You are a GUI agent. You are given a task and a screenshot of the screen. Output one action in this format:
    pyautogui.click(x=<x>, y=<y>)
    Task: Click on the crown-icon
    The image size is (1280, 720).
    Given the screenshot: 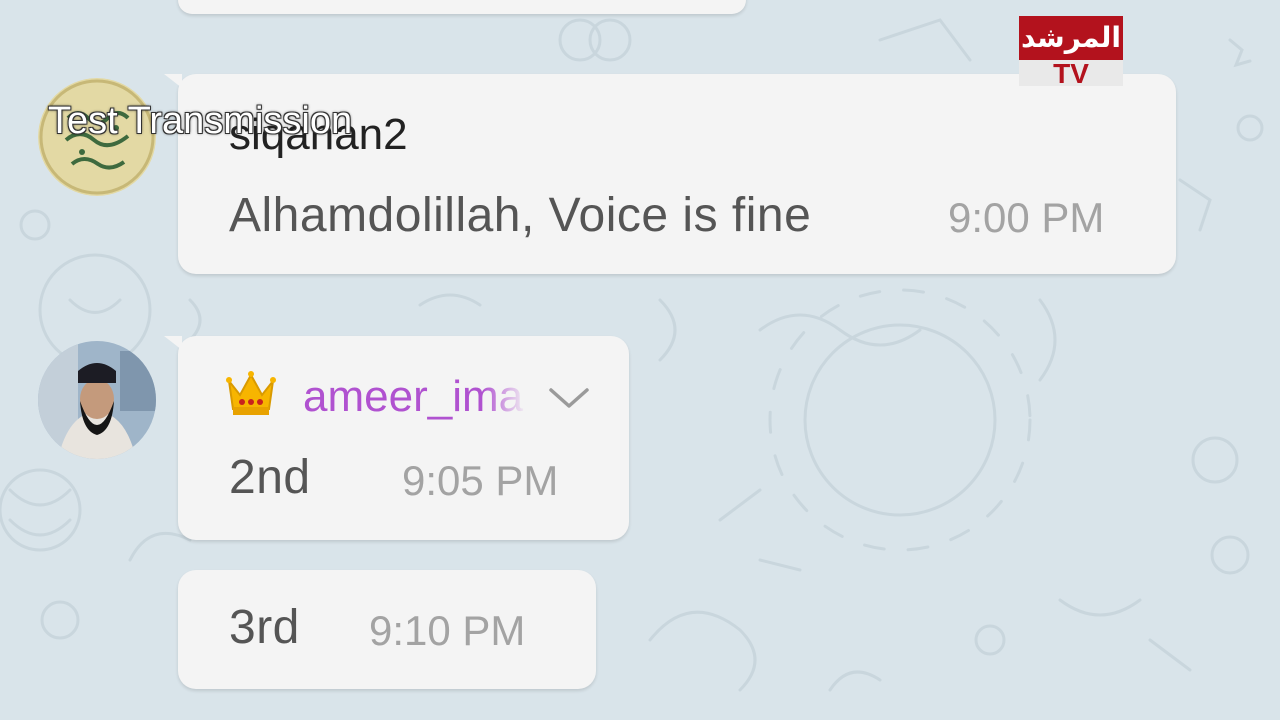 What is the action you would take?
    pyautogui.click(x=251, y=395)
    